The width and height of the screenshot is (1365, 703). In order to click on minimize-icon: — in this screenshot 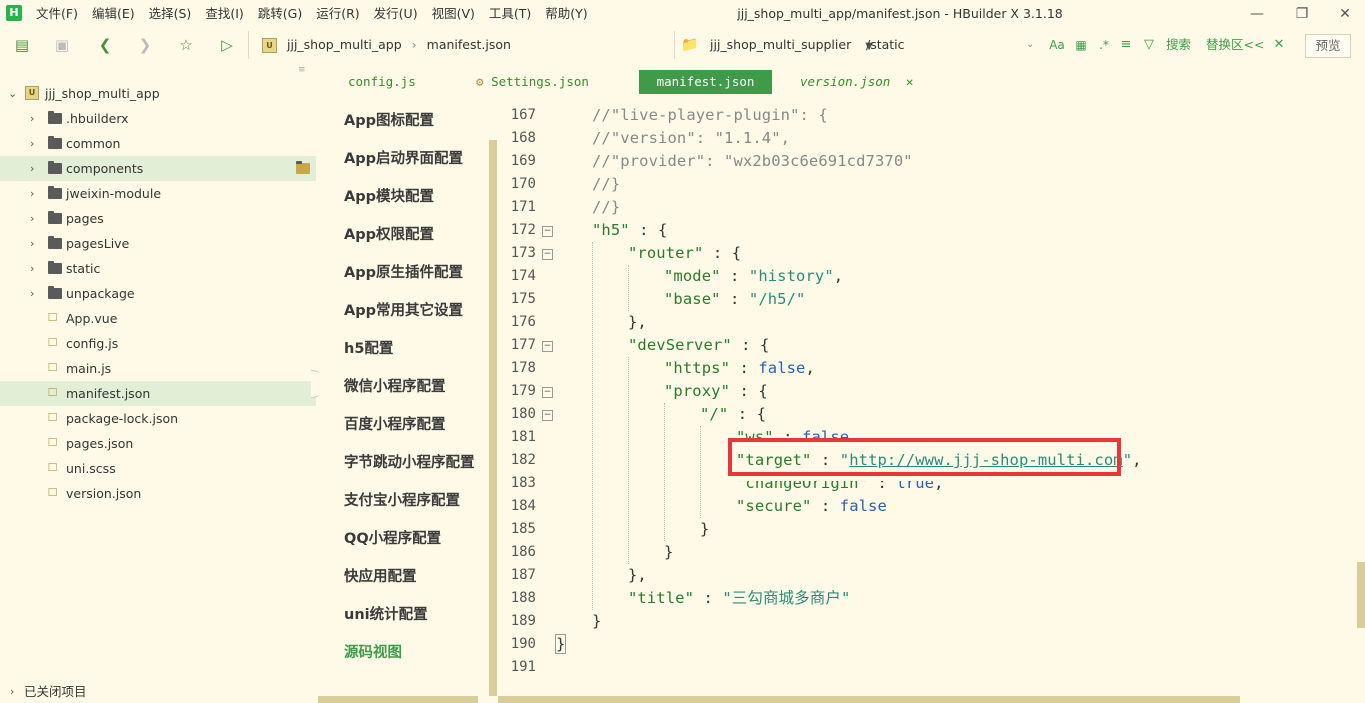, I will do `click(1257, 14)`.